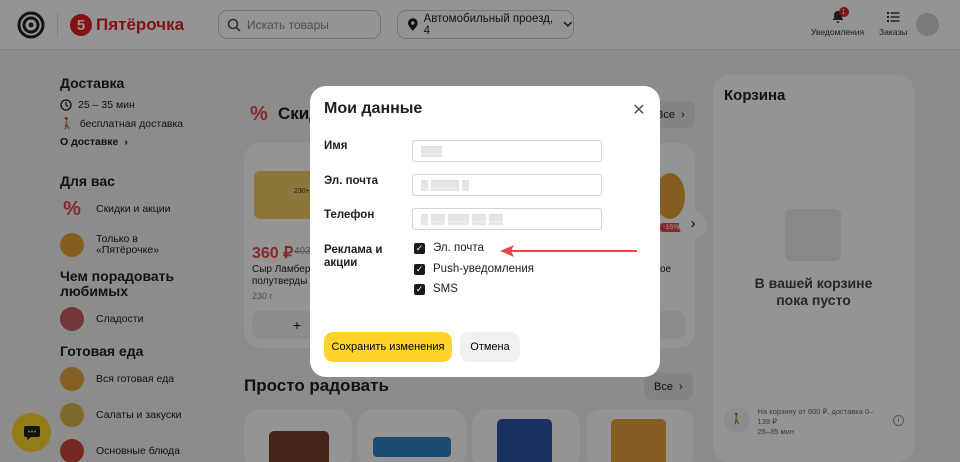 The height and width of the screenshot is (462, 960). I want to click on phone-label: Телефон, so click(349, 215).